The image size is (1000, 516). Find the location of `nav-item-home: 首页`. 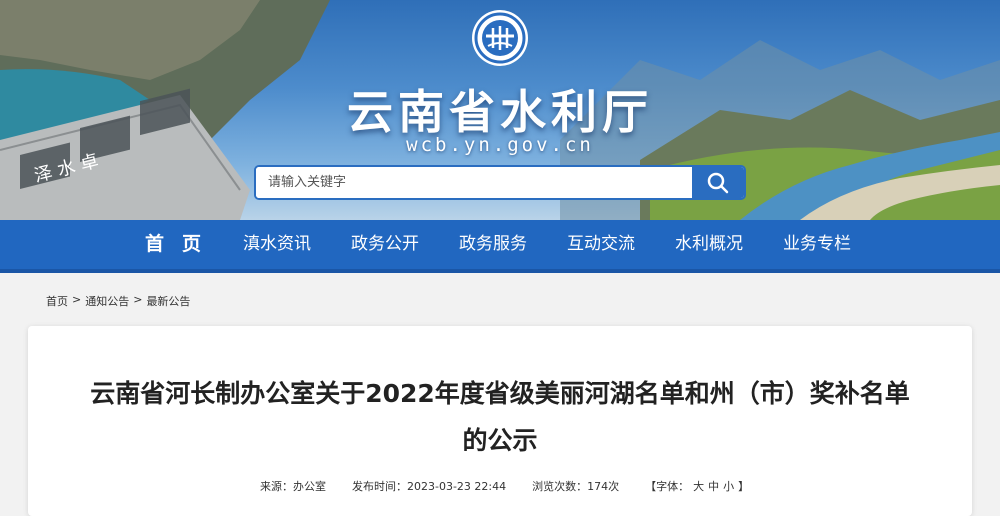

nav-item-home: 首页 is located at coordinates (174, 244).